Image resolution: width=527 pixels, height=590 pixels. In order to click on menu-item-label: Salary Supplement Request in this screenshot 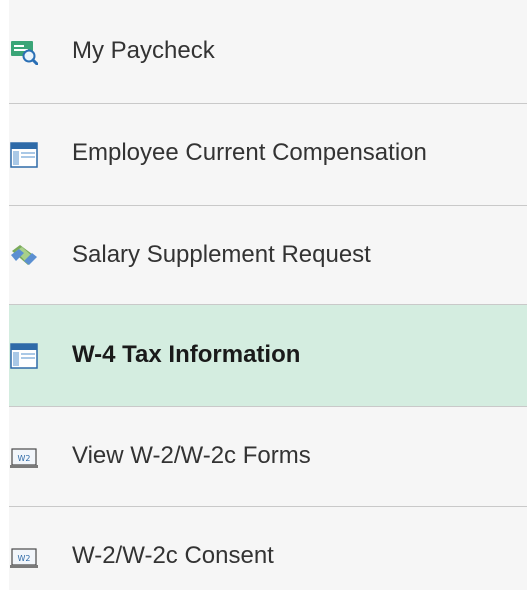, I will do `click(221, 254)`.